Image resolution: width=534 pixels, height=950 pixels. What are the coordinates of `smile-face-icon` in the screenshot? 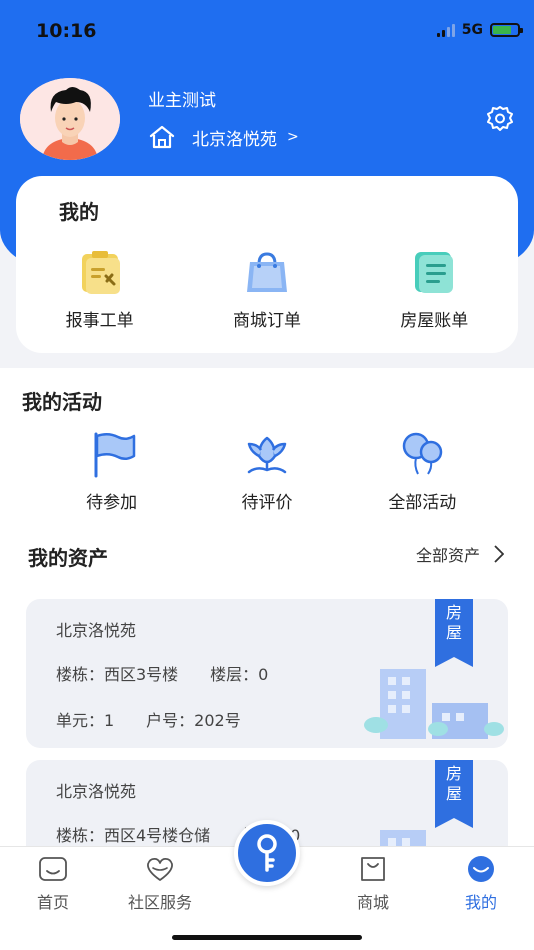 It's located at (481, 869).